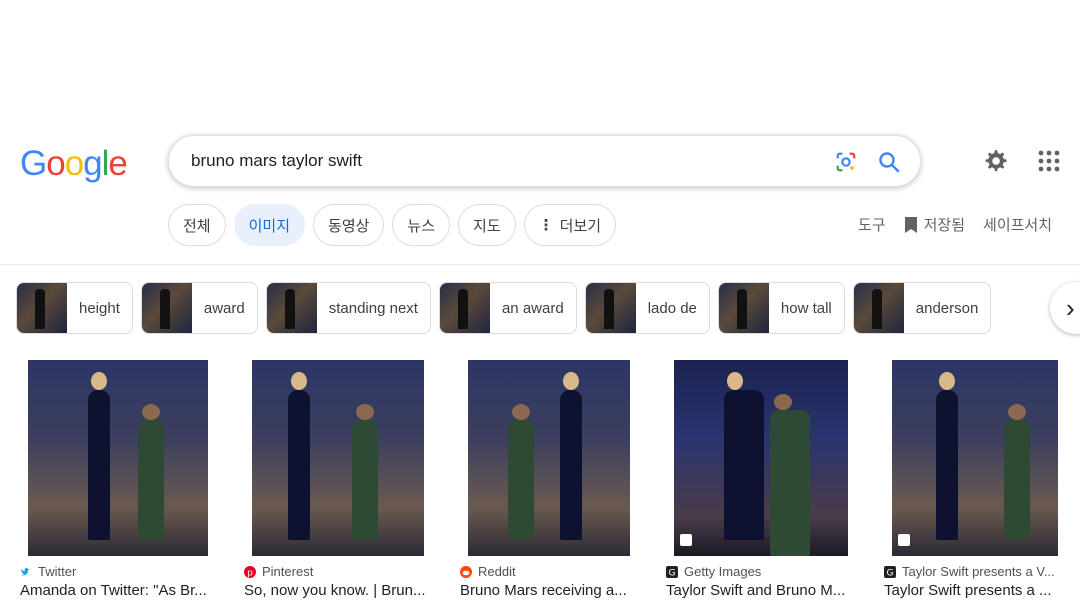 This screenshot has height=600, width=1080. Describe the element at coordinates (944, 224) in the screenshot. I see `saved-button: 저장됨` at that location.